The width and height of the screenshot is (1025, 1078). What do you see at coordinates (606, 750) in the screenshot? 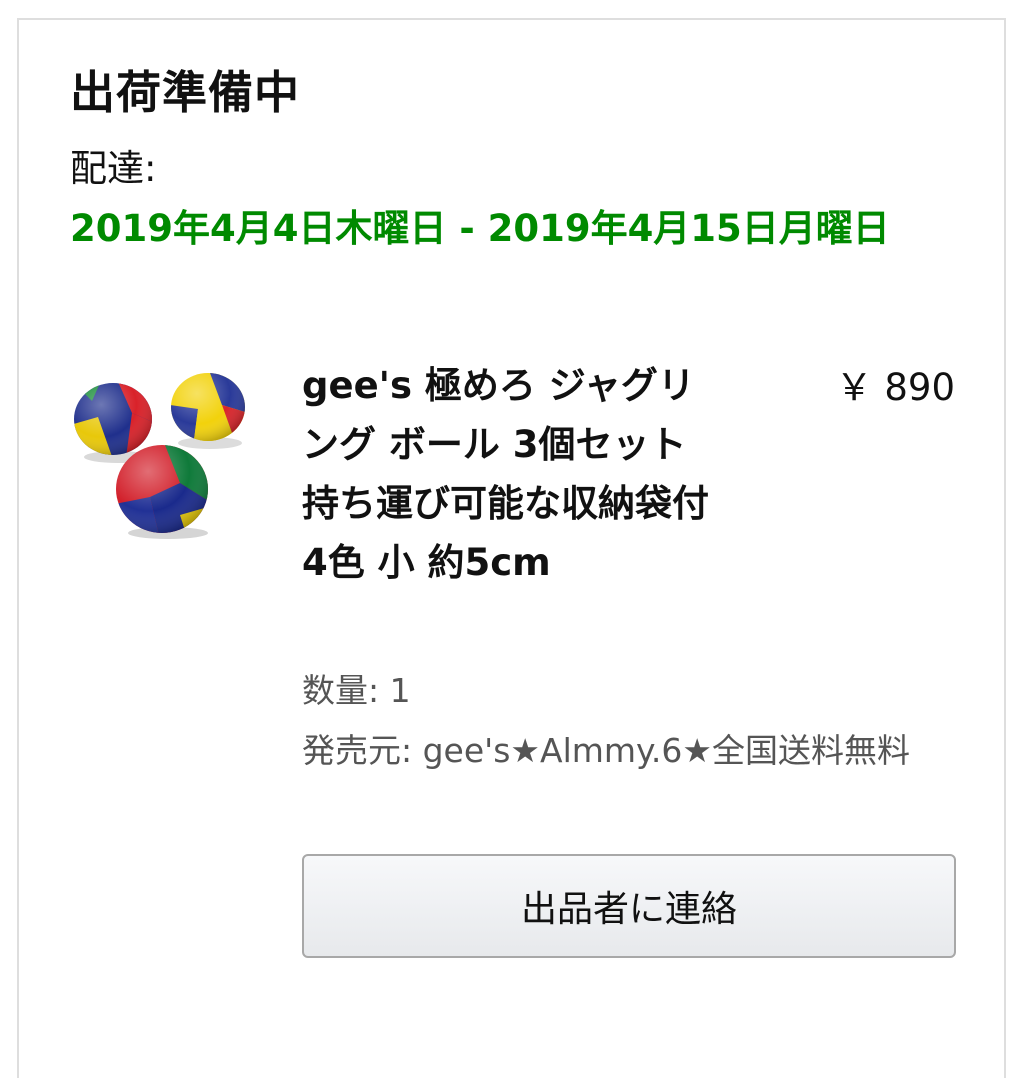
I see `seller-info: 発売元: gee's★Almmy.6★全国送料無料` at bounding box center [606, 750].